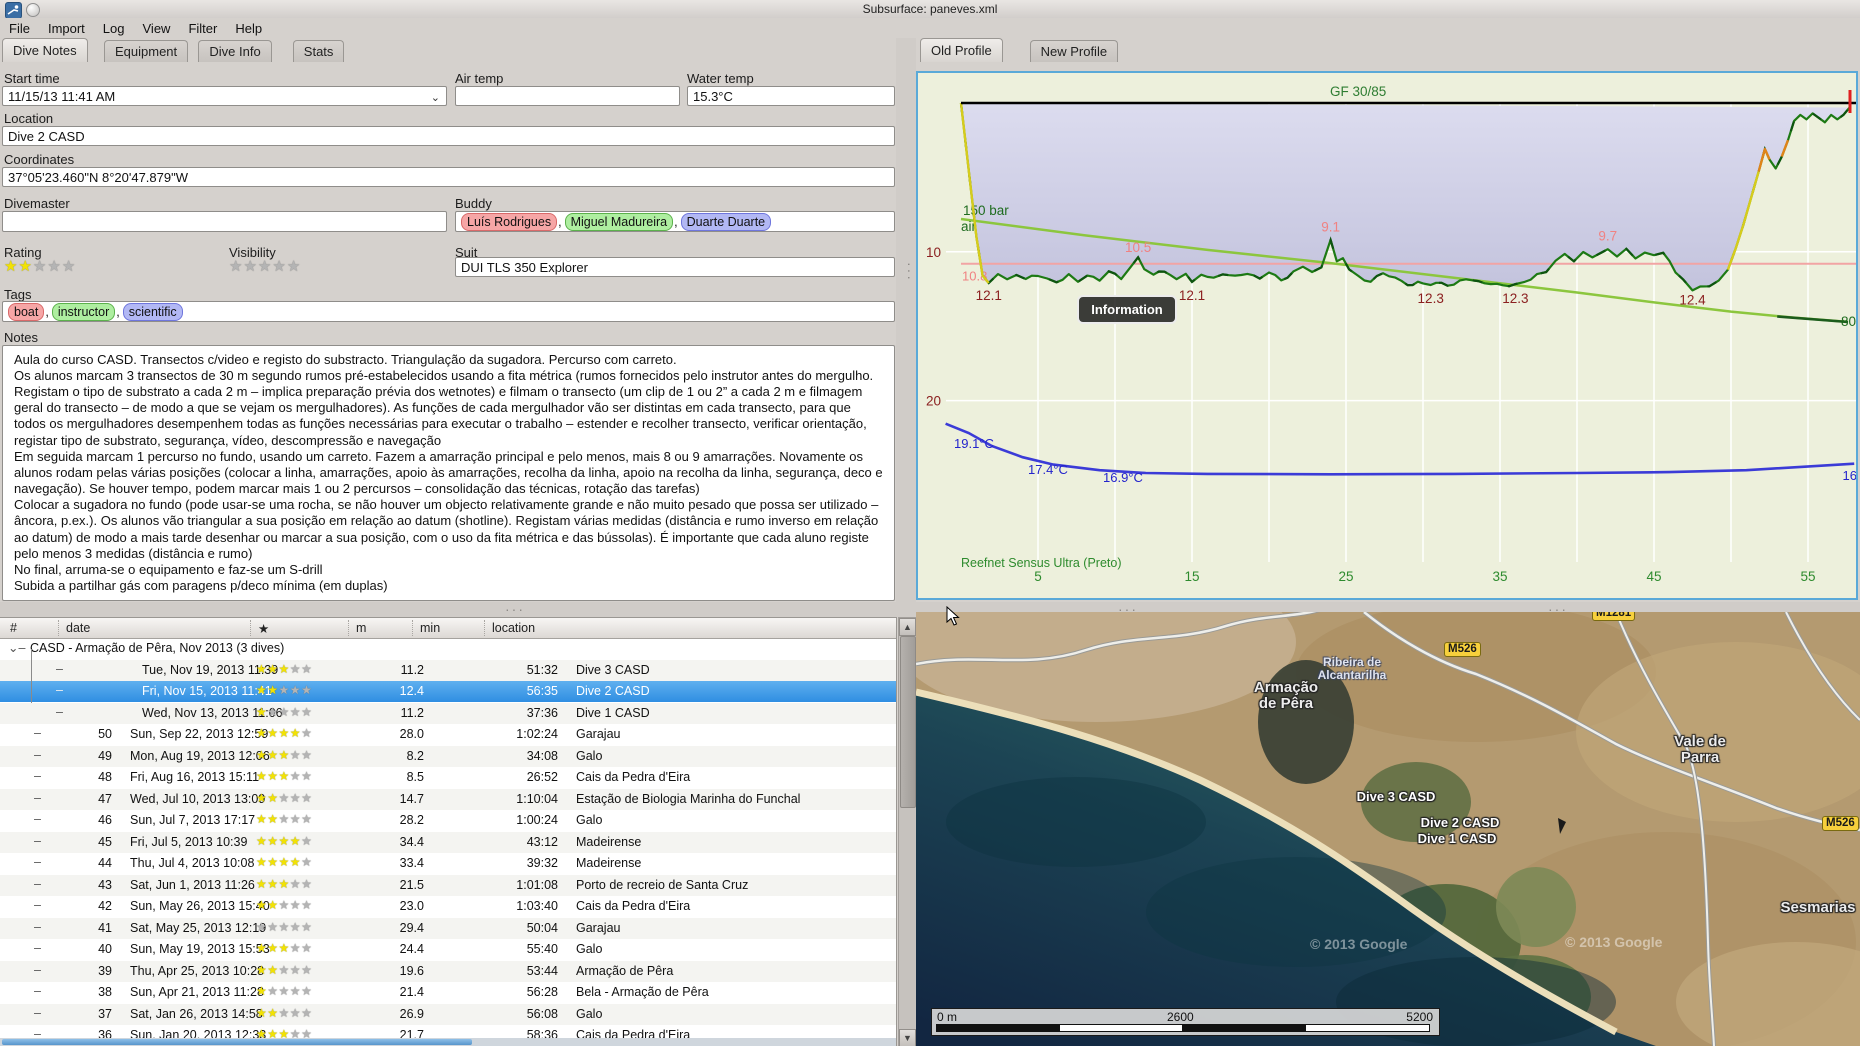 This screenshot has height=1046, width=1860. I want to click on tab-equipment: Equipment, so click(146, 51).